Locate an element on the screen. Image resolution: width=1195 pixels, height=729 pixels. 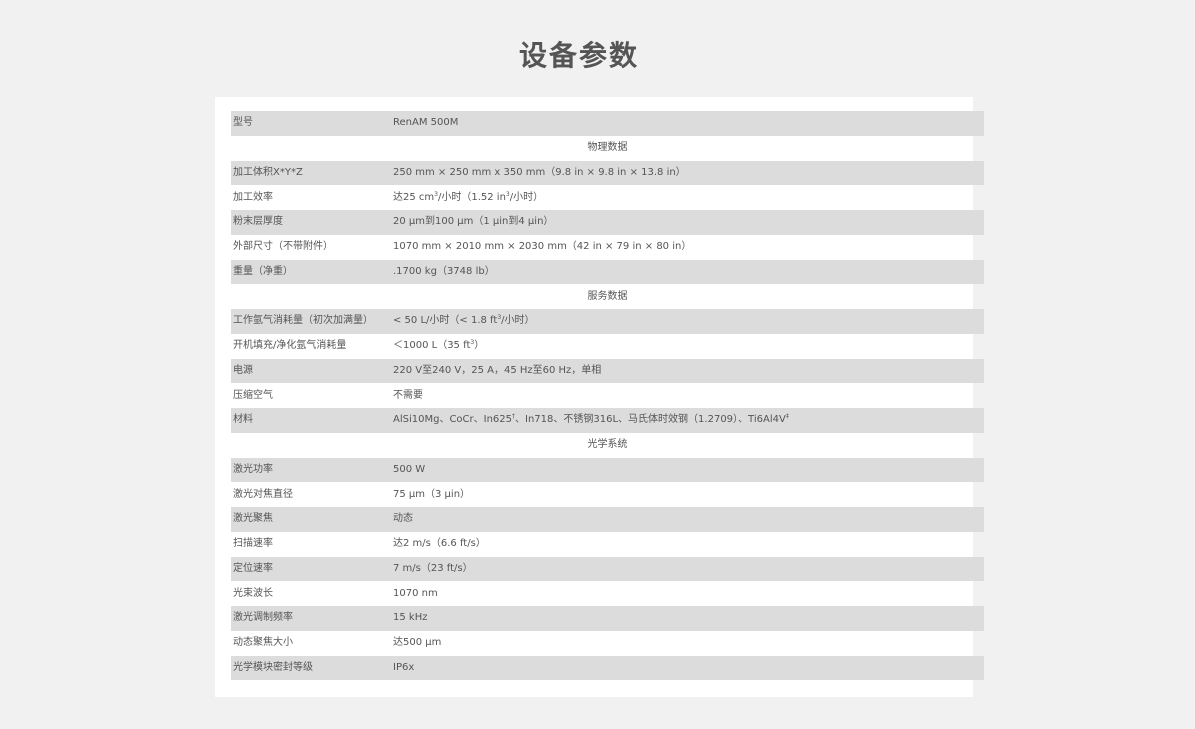
table-row: 工作氩气消耗量（初次加满量） < 50 L/小时（< 1.8 ft3/小时） is located at coordinates (607, 321).